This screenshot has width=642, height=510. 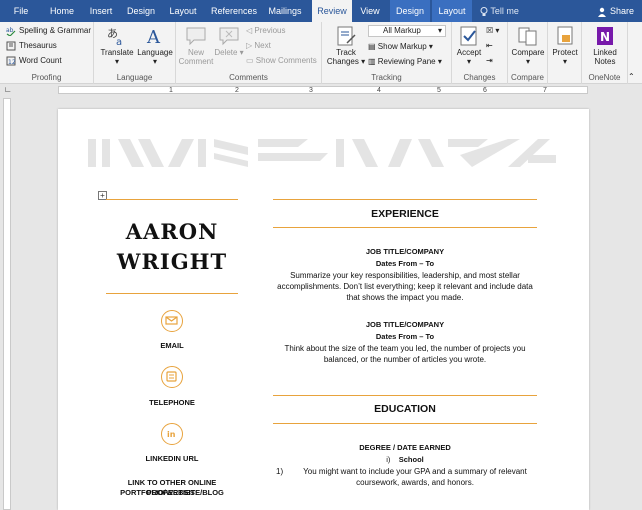 I want to click on previous-change-button: ⇤, so click(x=489, y=45).